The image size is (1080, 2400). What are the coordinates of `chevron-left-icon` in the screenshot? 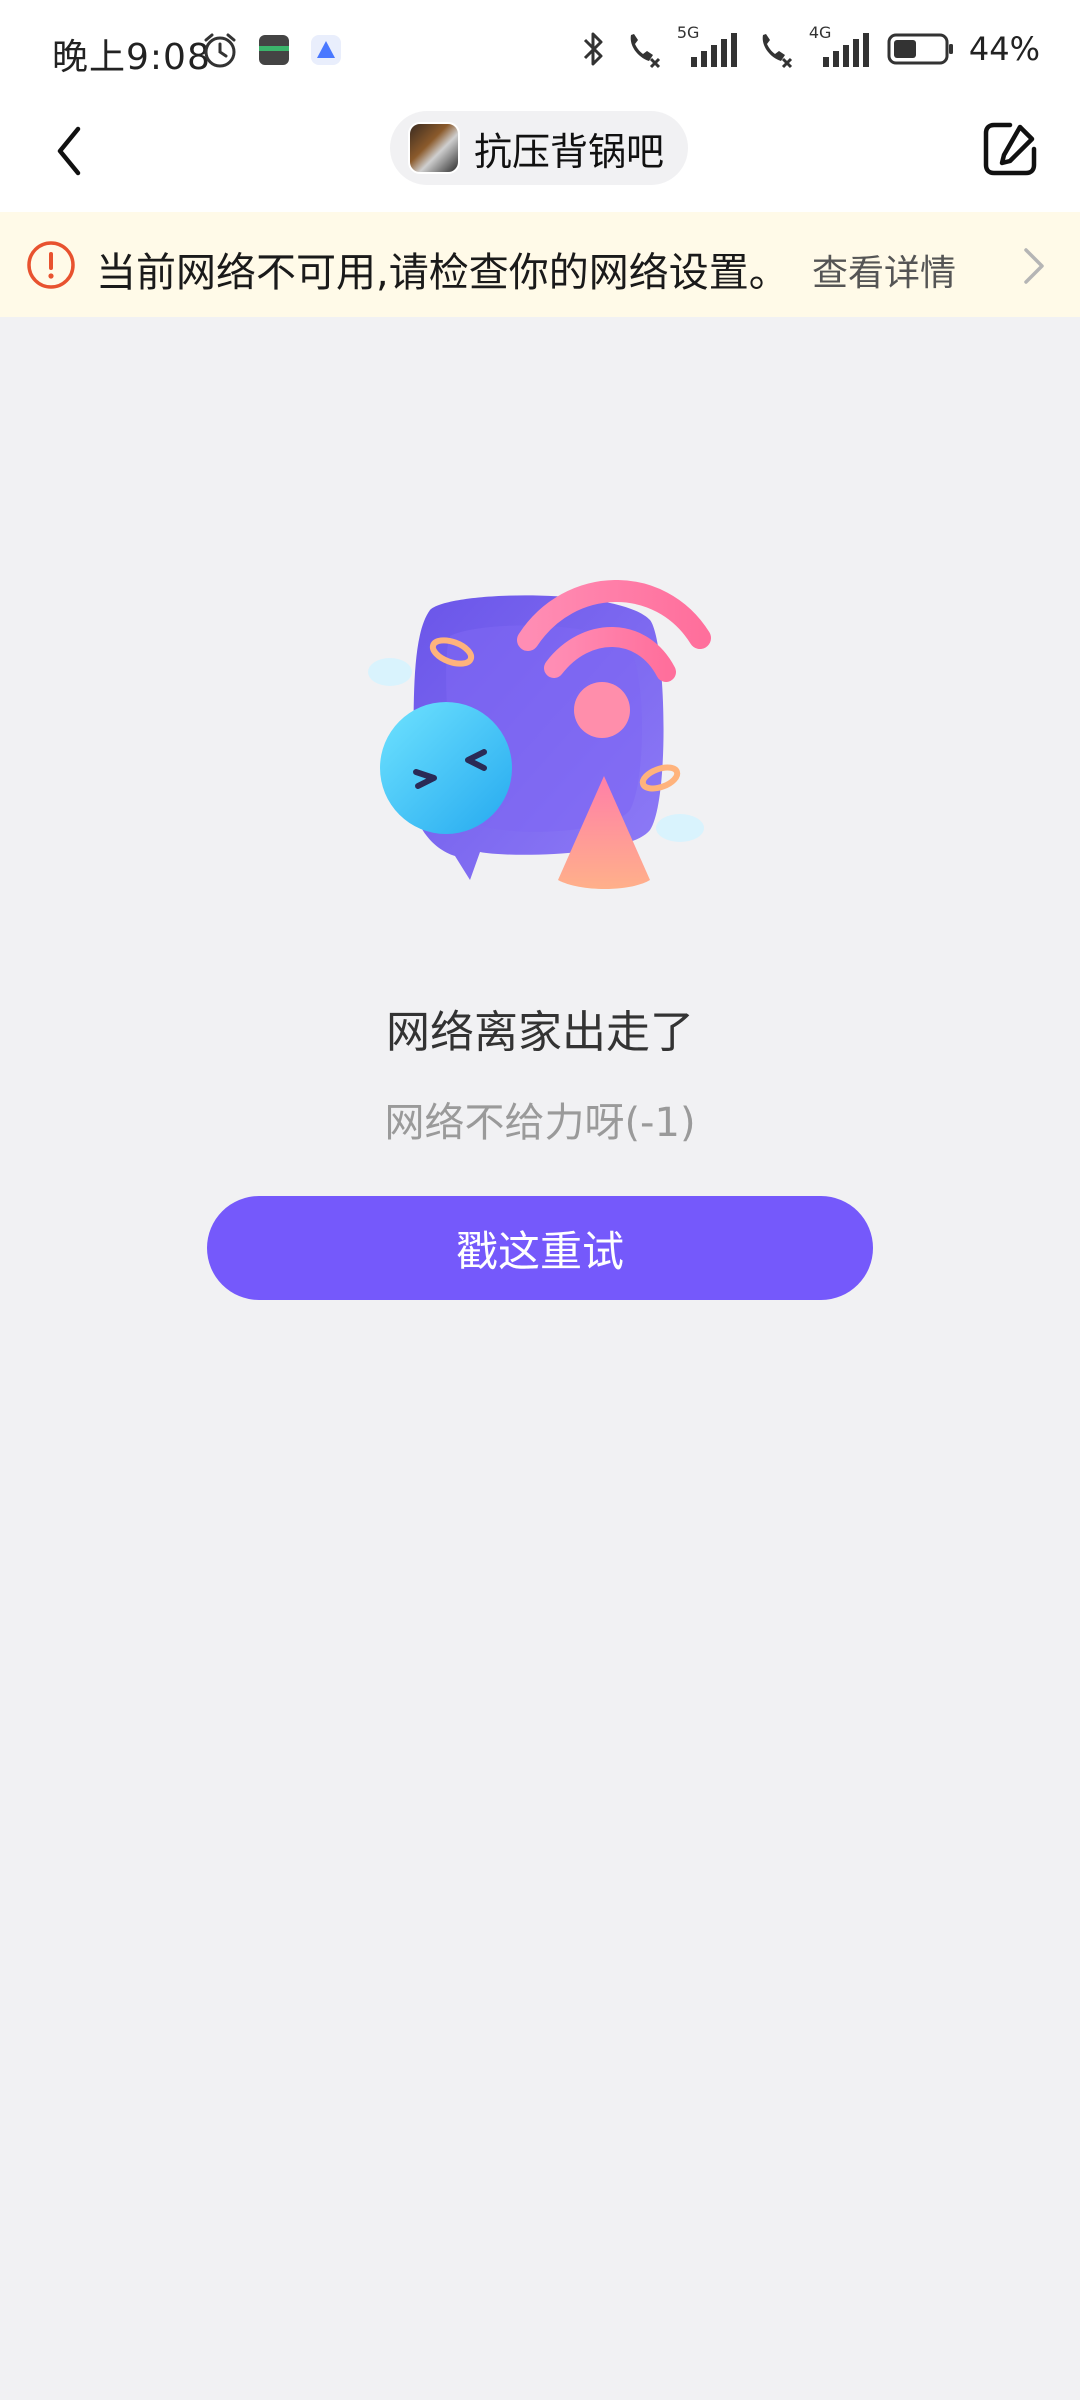 It's located at (69, 151).